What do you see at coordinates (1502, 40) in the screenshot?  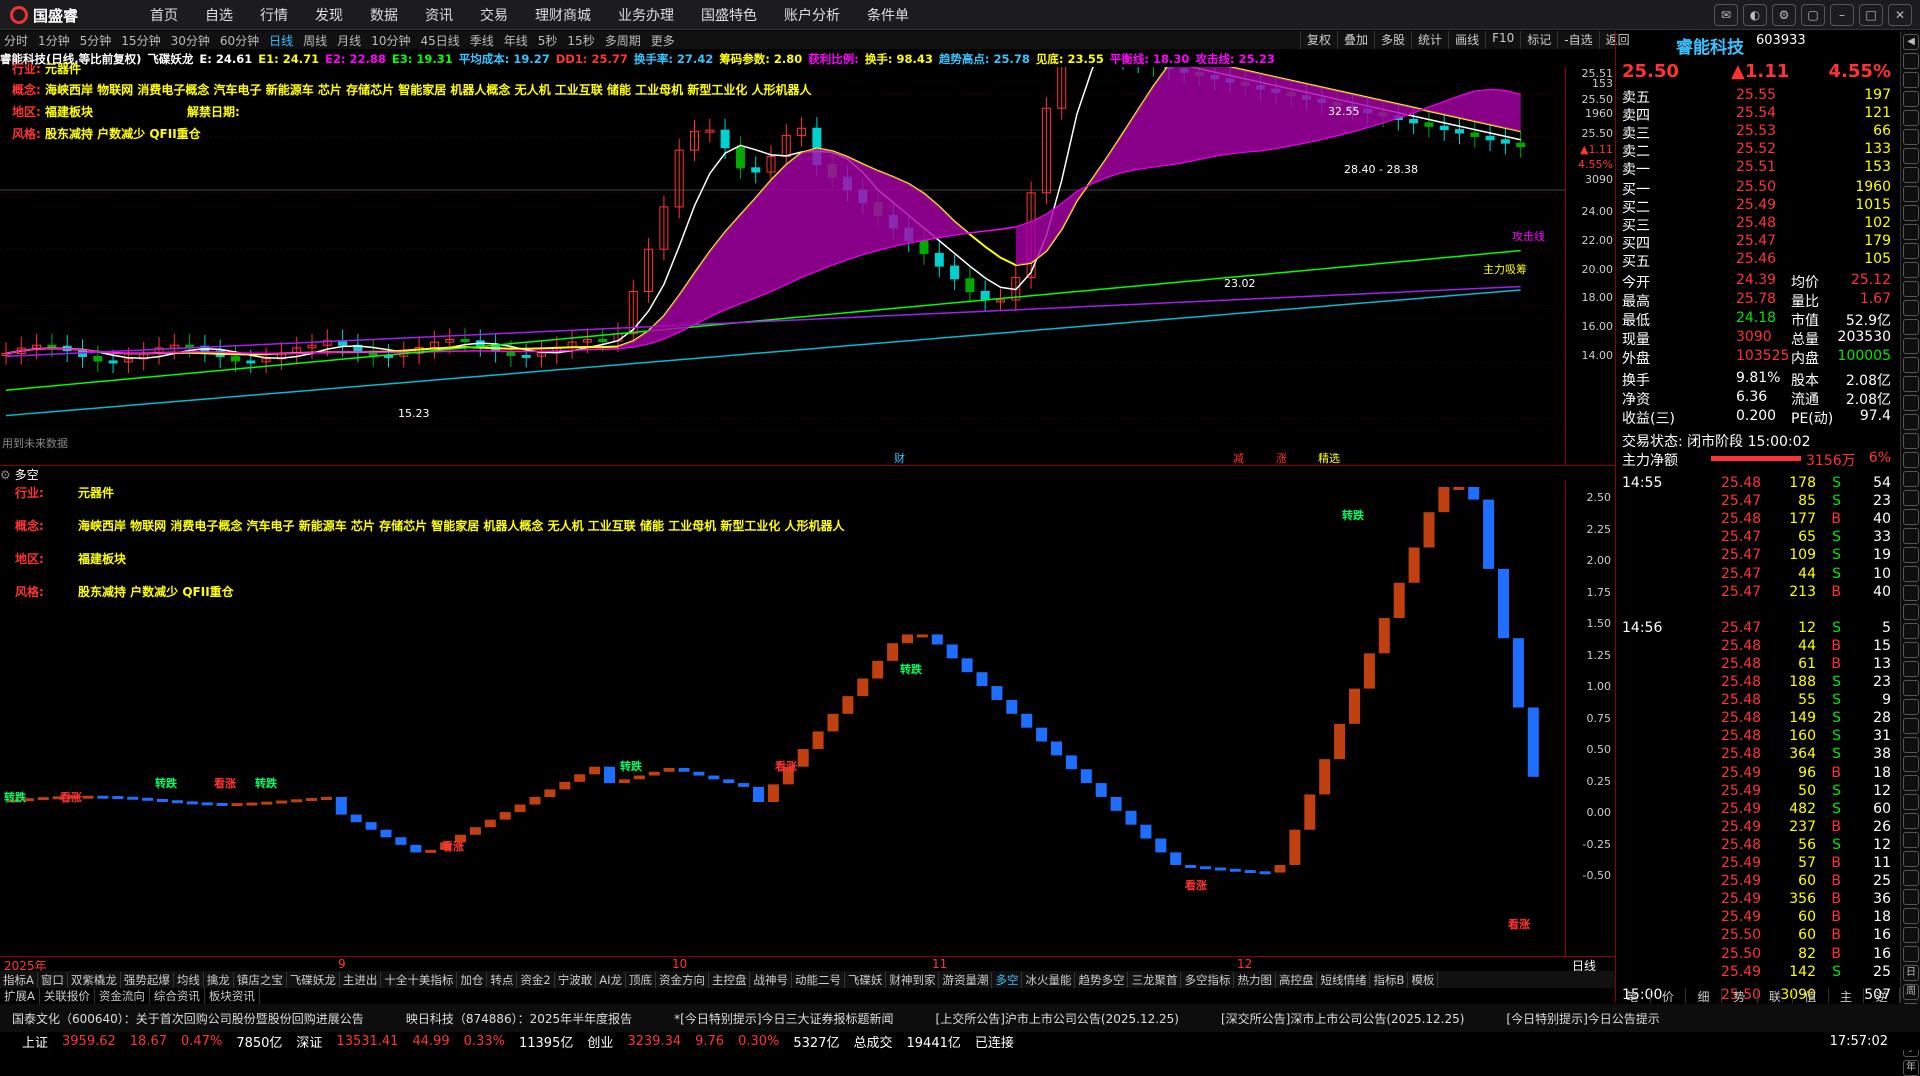 I see `tool-button: F10` at bounding box center [1502, 40].